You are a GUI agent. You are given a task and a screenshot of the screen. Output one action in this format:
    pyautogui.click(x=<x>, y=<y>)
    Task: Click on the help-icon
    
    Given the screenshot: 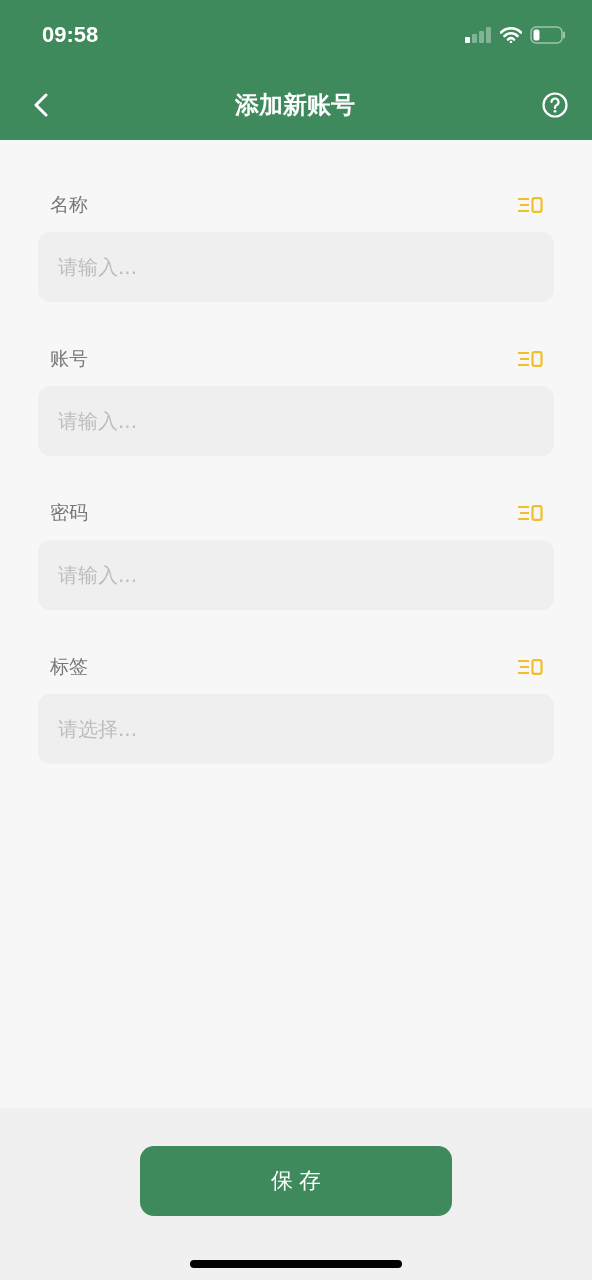 What is the action you would take?
    pyautogui.click(x=555, y=105)
    